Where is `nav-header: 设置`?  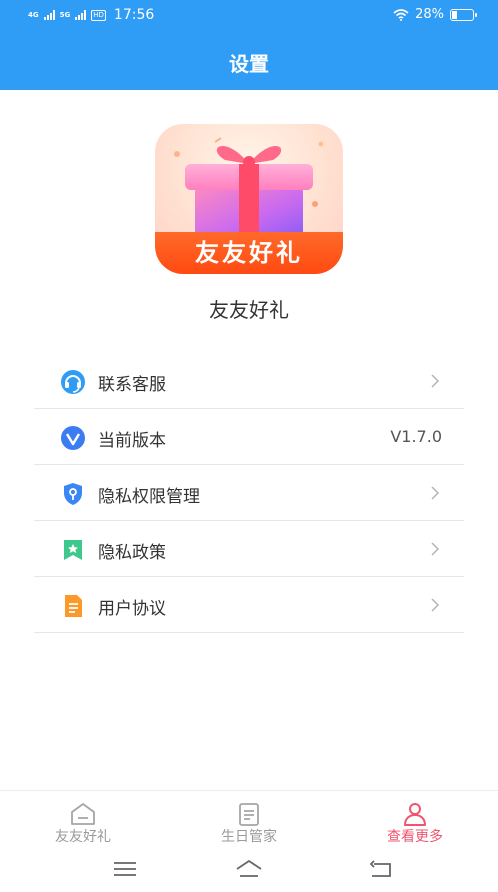 nav-header: 设置 is located at coordinates (249, 61).